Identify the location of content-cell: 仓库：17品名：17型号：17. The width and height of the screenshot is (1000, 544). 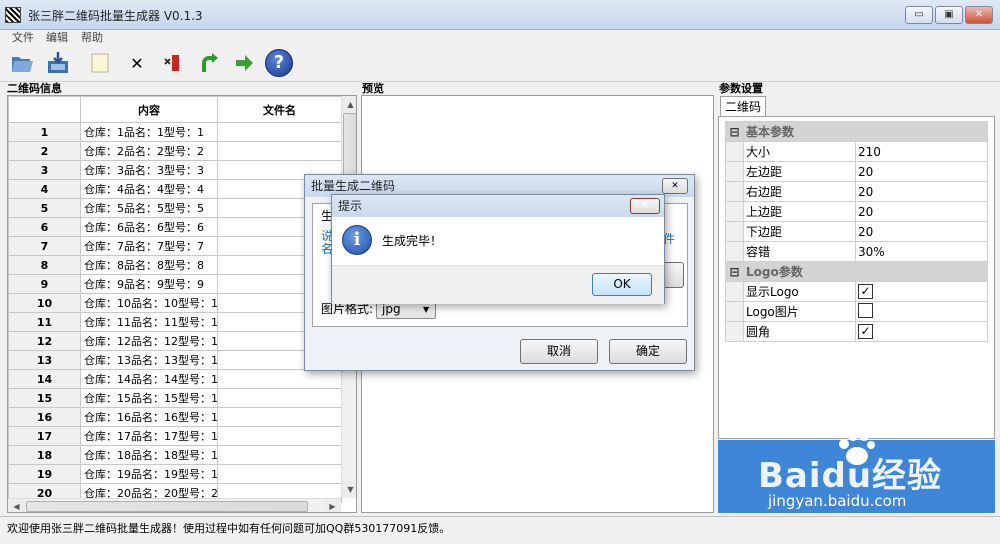
(149, 436).